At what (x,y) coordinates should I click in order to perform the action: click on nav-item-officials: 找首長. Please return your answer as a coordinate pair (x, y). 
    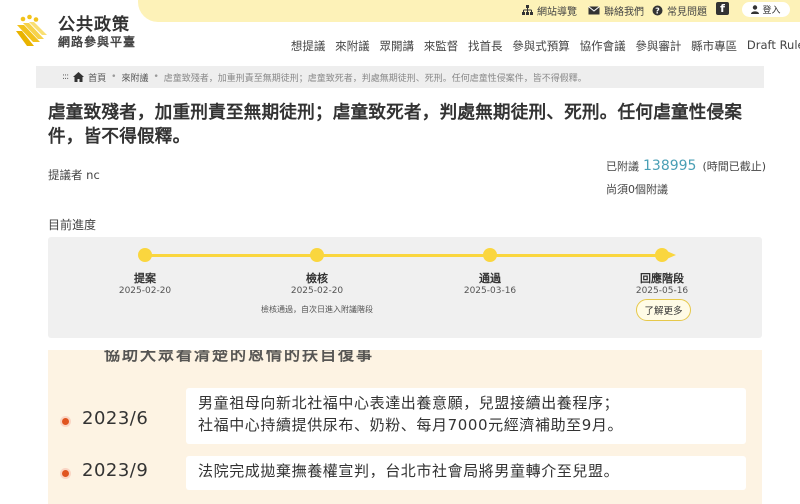
    Looking at the image, I should click on (485, 46).